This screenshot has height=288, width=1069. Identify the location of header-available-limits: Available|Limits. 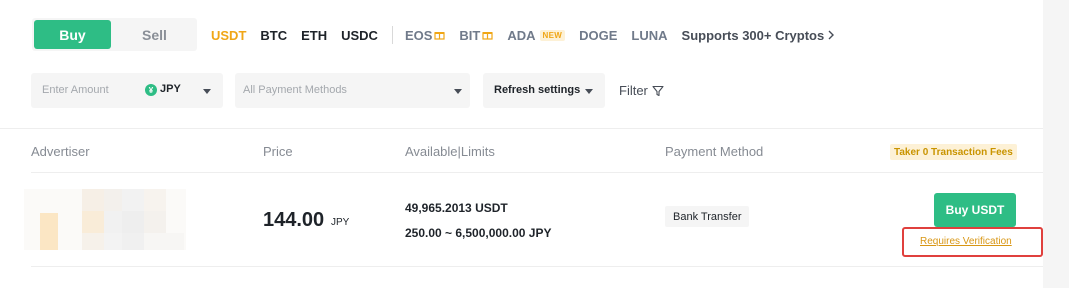
(450, 151).